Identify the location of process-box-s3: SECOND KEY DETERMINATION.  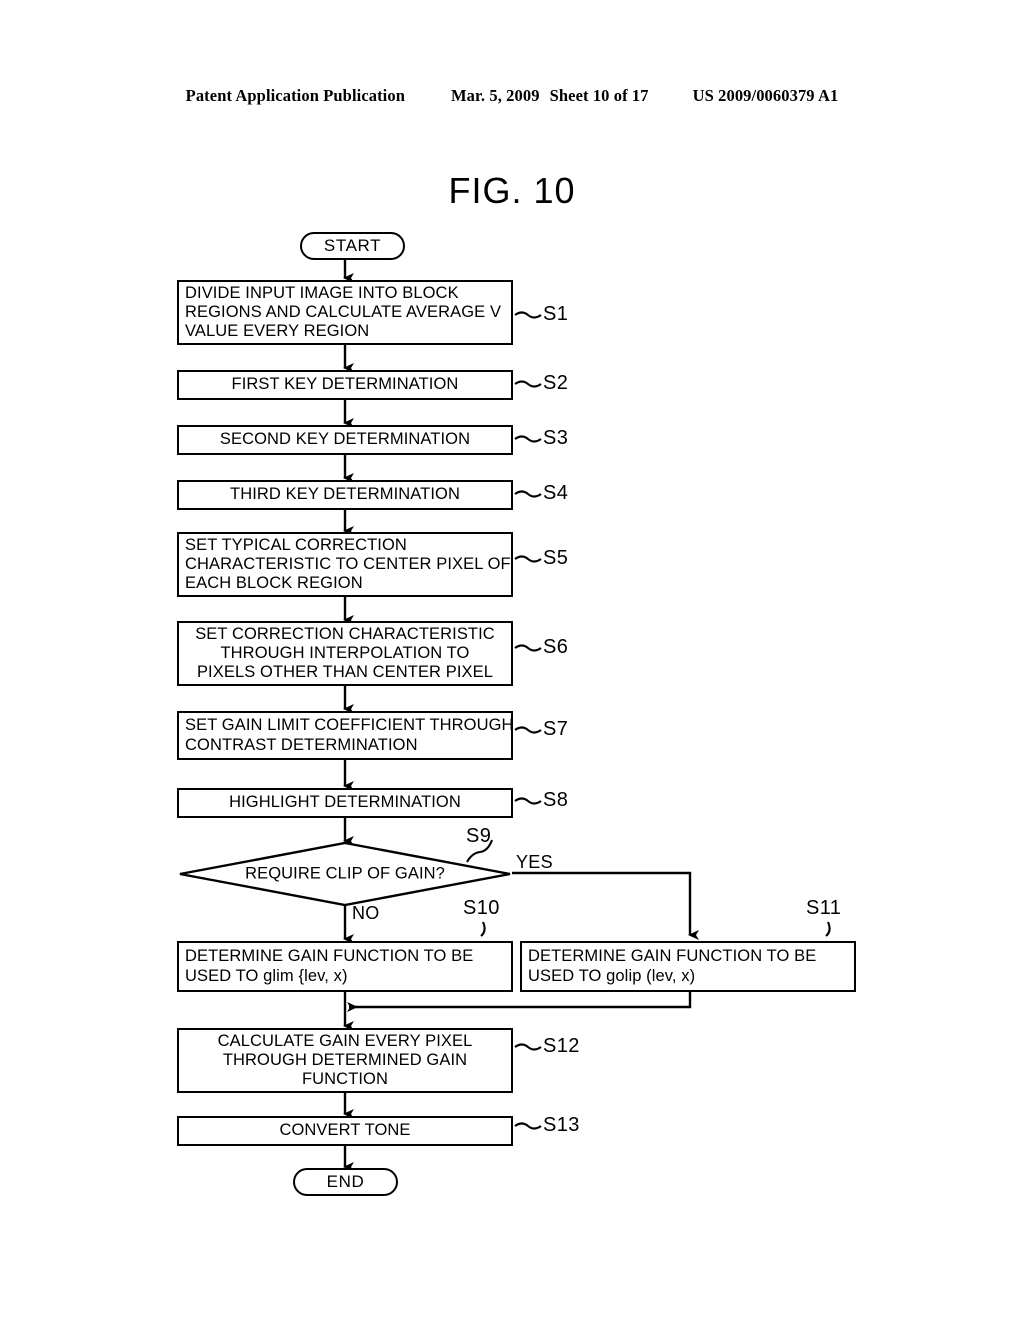
(345, 440).